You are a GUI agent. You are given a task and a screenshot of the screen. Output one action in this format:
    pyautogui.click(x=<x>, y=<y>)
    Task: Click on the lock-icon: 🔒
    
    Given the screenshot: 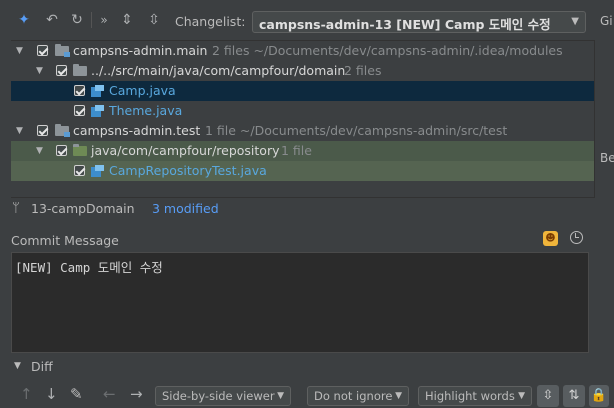 What is the action you would take?
    pyautogui.click(x=599, y=396)
    